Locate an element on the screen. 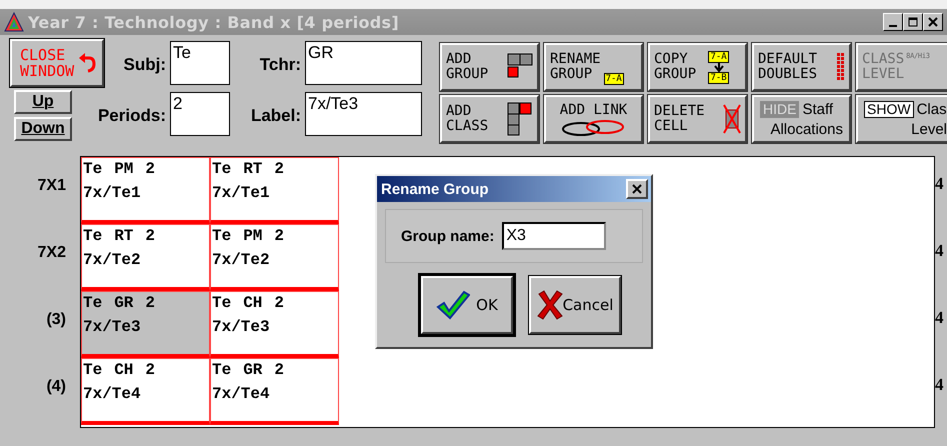  dotted-bars-icon is located at coordinates (841, 67).